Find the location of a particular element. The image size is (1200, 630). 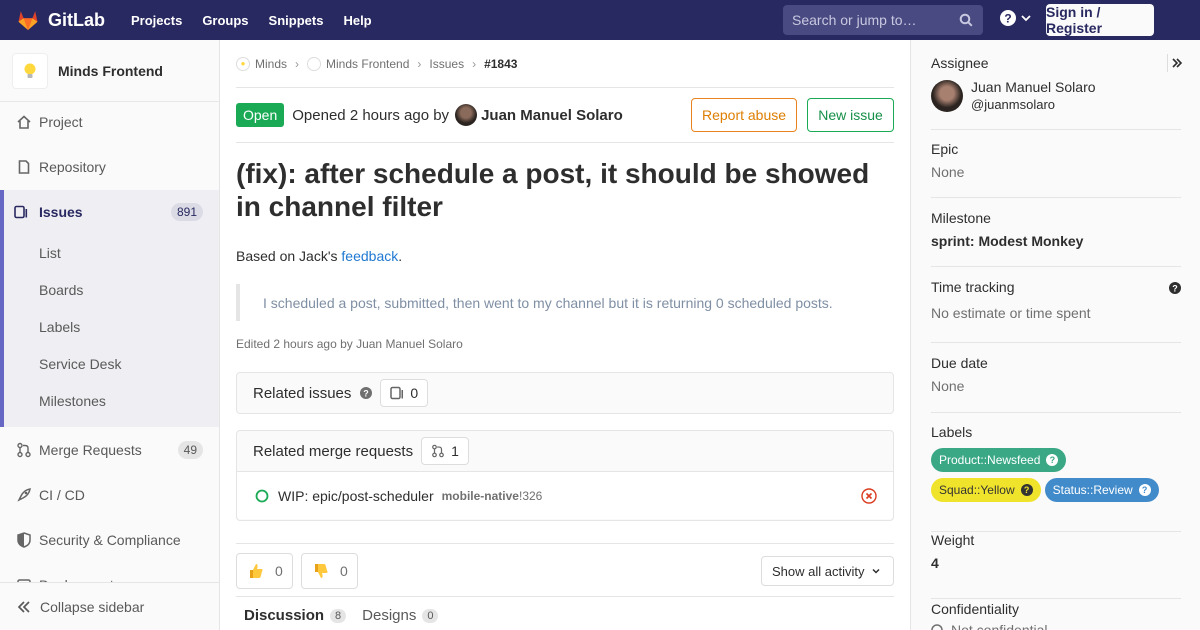

open-status-icon is located at coordinates (262, 495).